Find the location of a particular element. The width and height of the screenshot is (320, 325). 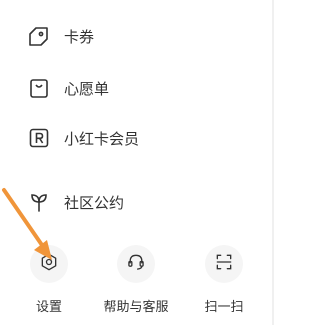

help-button-circle is located at coordinates (136, 264).